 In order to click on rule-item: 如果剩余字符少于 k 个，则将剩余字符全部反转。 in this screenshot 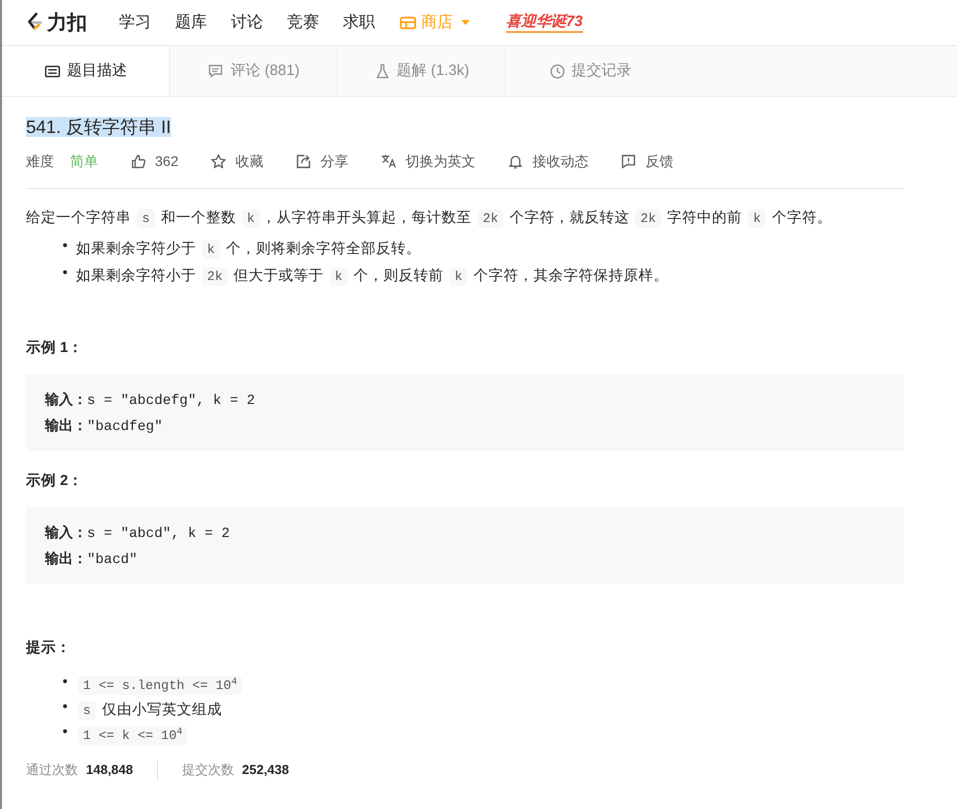, I will do `click(248, 250)`.